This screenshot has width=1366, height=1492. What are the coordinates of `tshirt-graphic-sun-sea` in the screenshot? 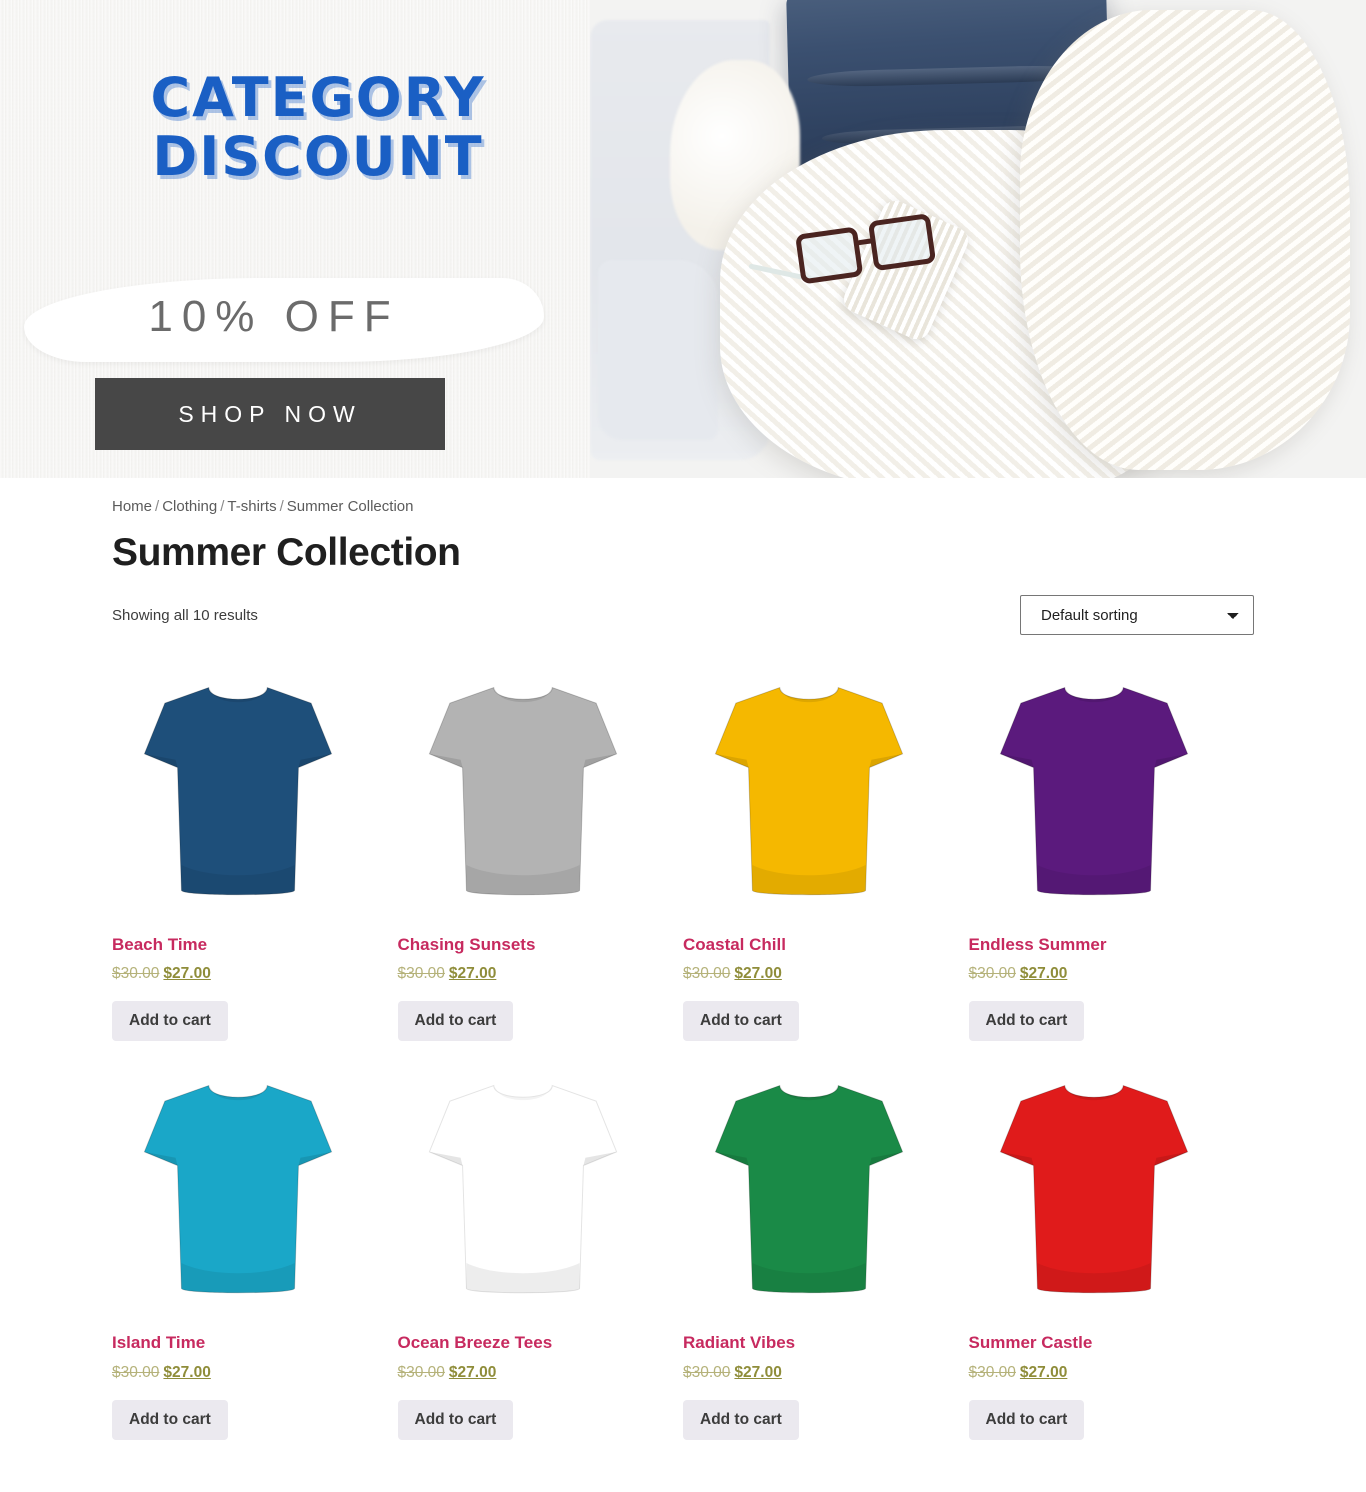 It's located at (237, 1189).